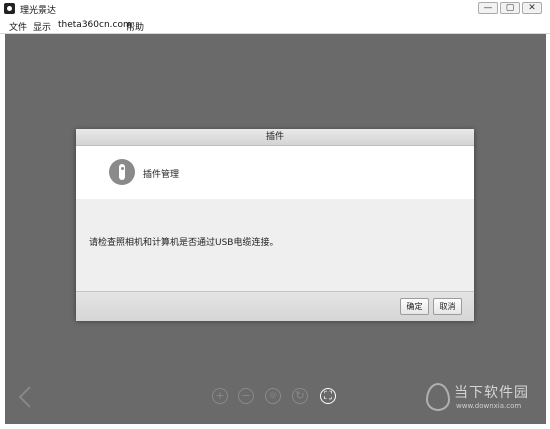 Image resolution: width=550 pixels, height=429 pixels. I want to click on watermark: 当下软件园 www.downxia.com, so click(485, 400).